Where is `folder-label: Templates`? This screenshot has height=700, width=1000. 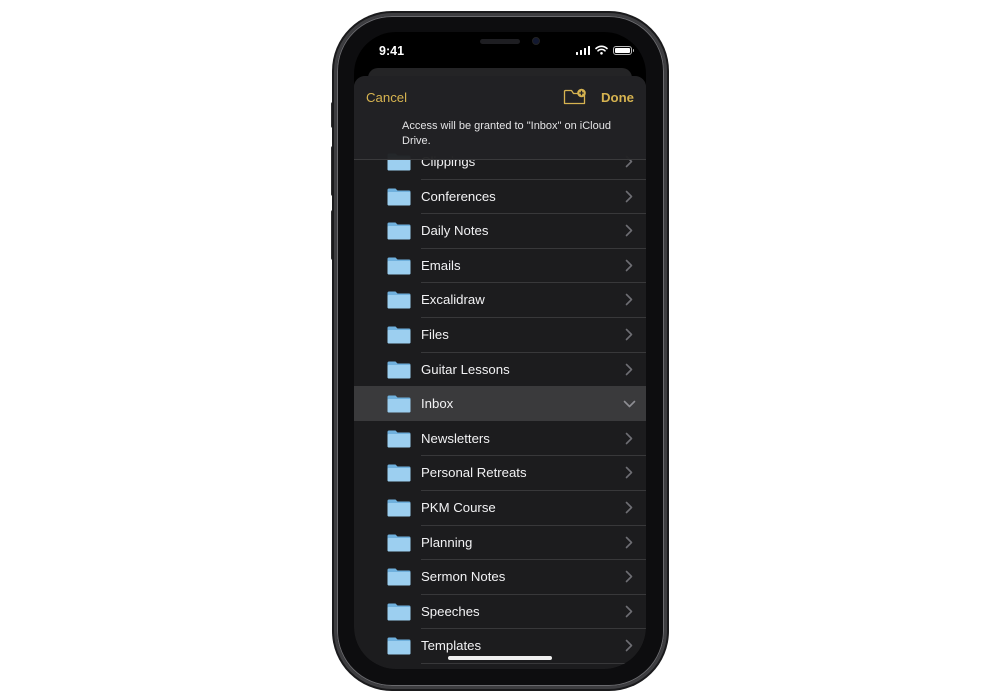
folder-label: Templates is located at coordinates (451, 646).